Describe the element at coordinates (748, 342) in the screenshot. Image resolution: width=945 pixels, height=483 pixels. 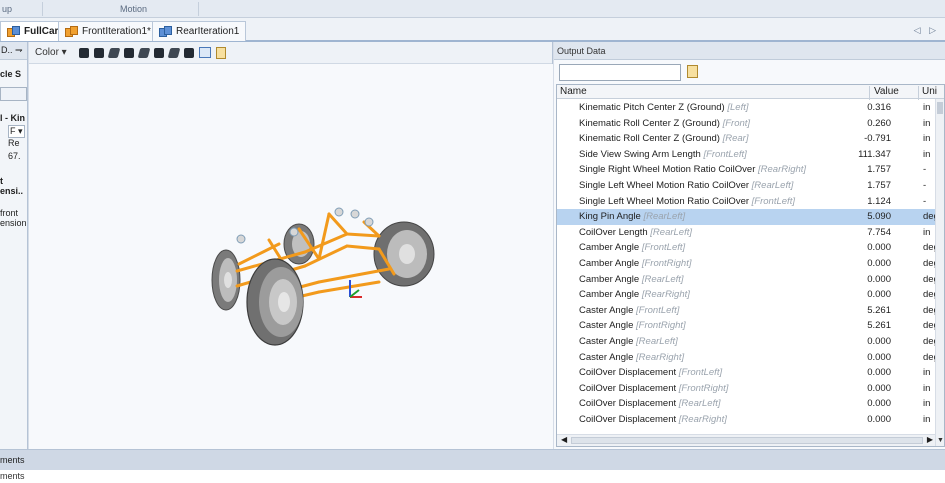
I see `table-row: Caster Angle [RearLeft] 0.000 deg` at that location.